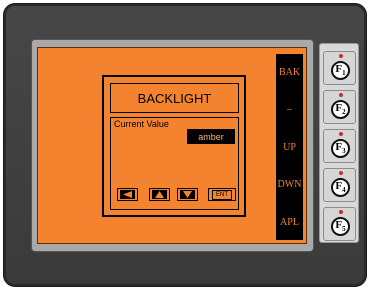 The height and width of the screenshot is (291, 371). I want to click on f2-key-face: F2, so click(340, 109).